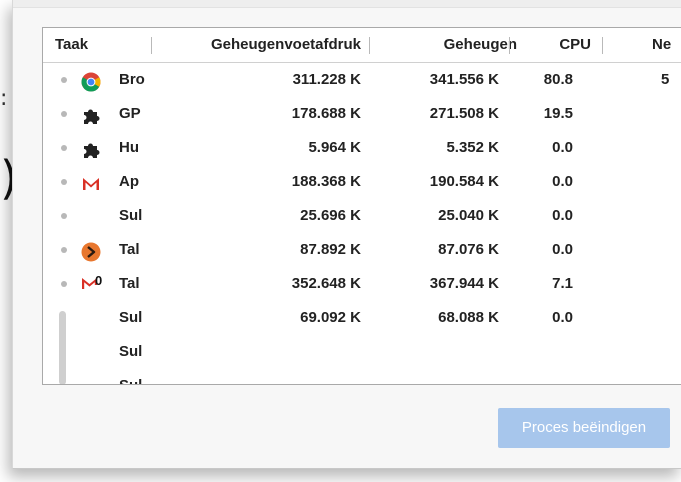  Describe the element at coordinates (362, 45) in the screenshot. I see `table-header: Taak Geheugenvoetafdruk Geheugen CPU Ne` at that location.